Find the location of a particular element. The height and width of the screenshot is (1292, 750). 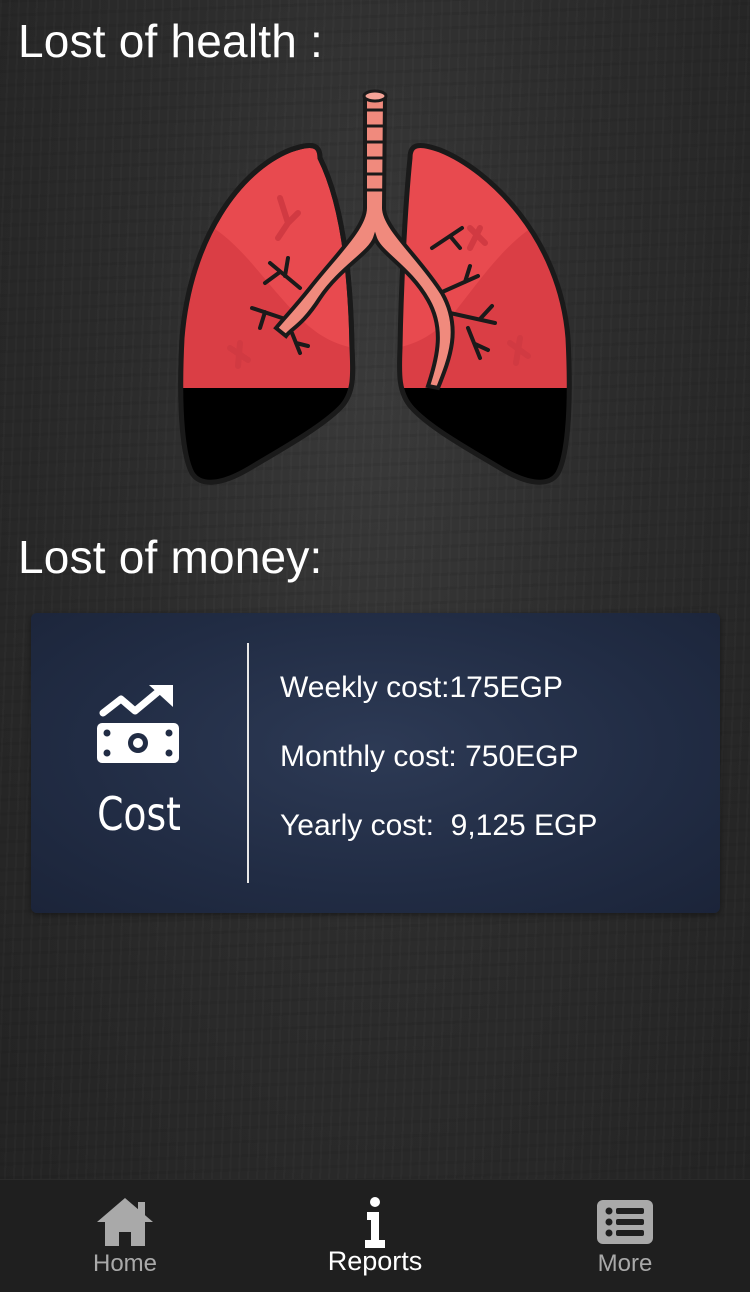

nav-item-home: Home is located at coordinates (125, 1236).